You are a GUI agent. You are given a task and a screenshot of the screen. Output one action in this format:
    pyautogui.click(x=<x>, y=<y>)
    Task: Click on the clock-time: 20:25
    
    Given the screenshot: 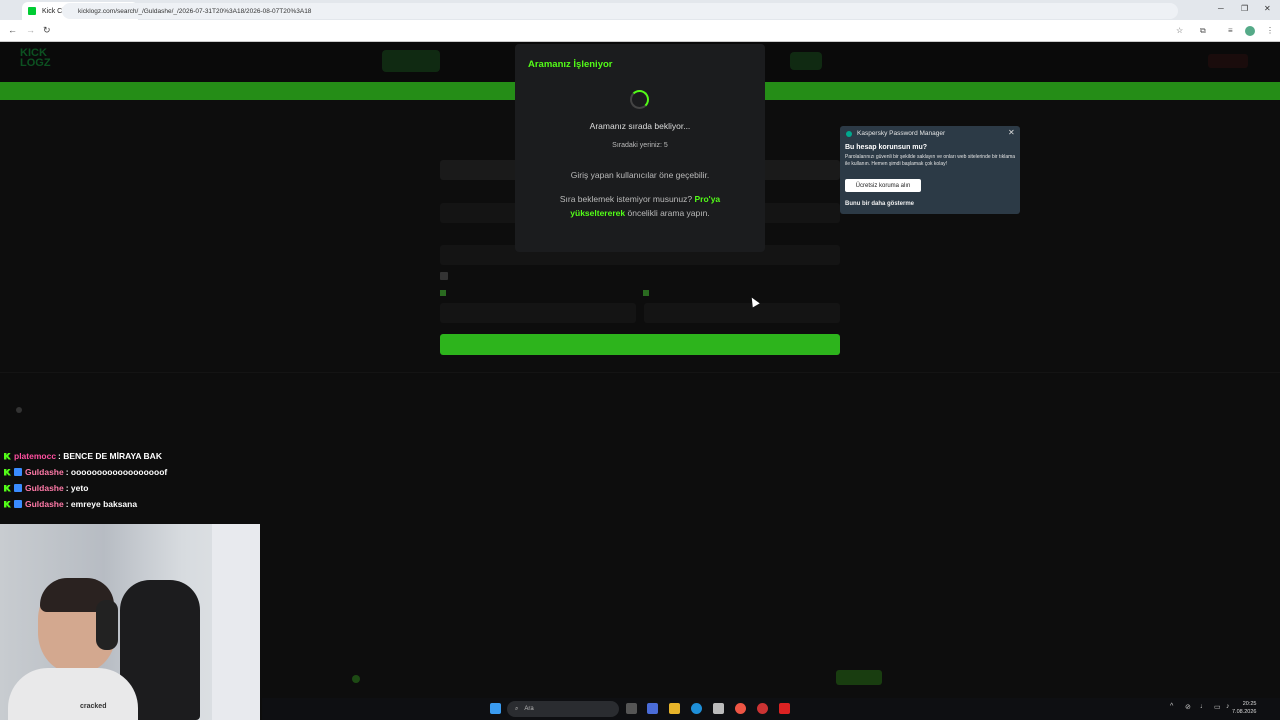 What is the action you would take?
    pyautogui.click(x=1249, y=704)
    